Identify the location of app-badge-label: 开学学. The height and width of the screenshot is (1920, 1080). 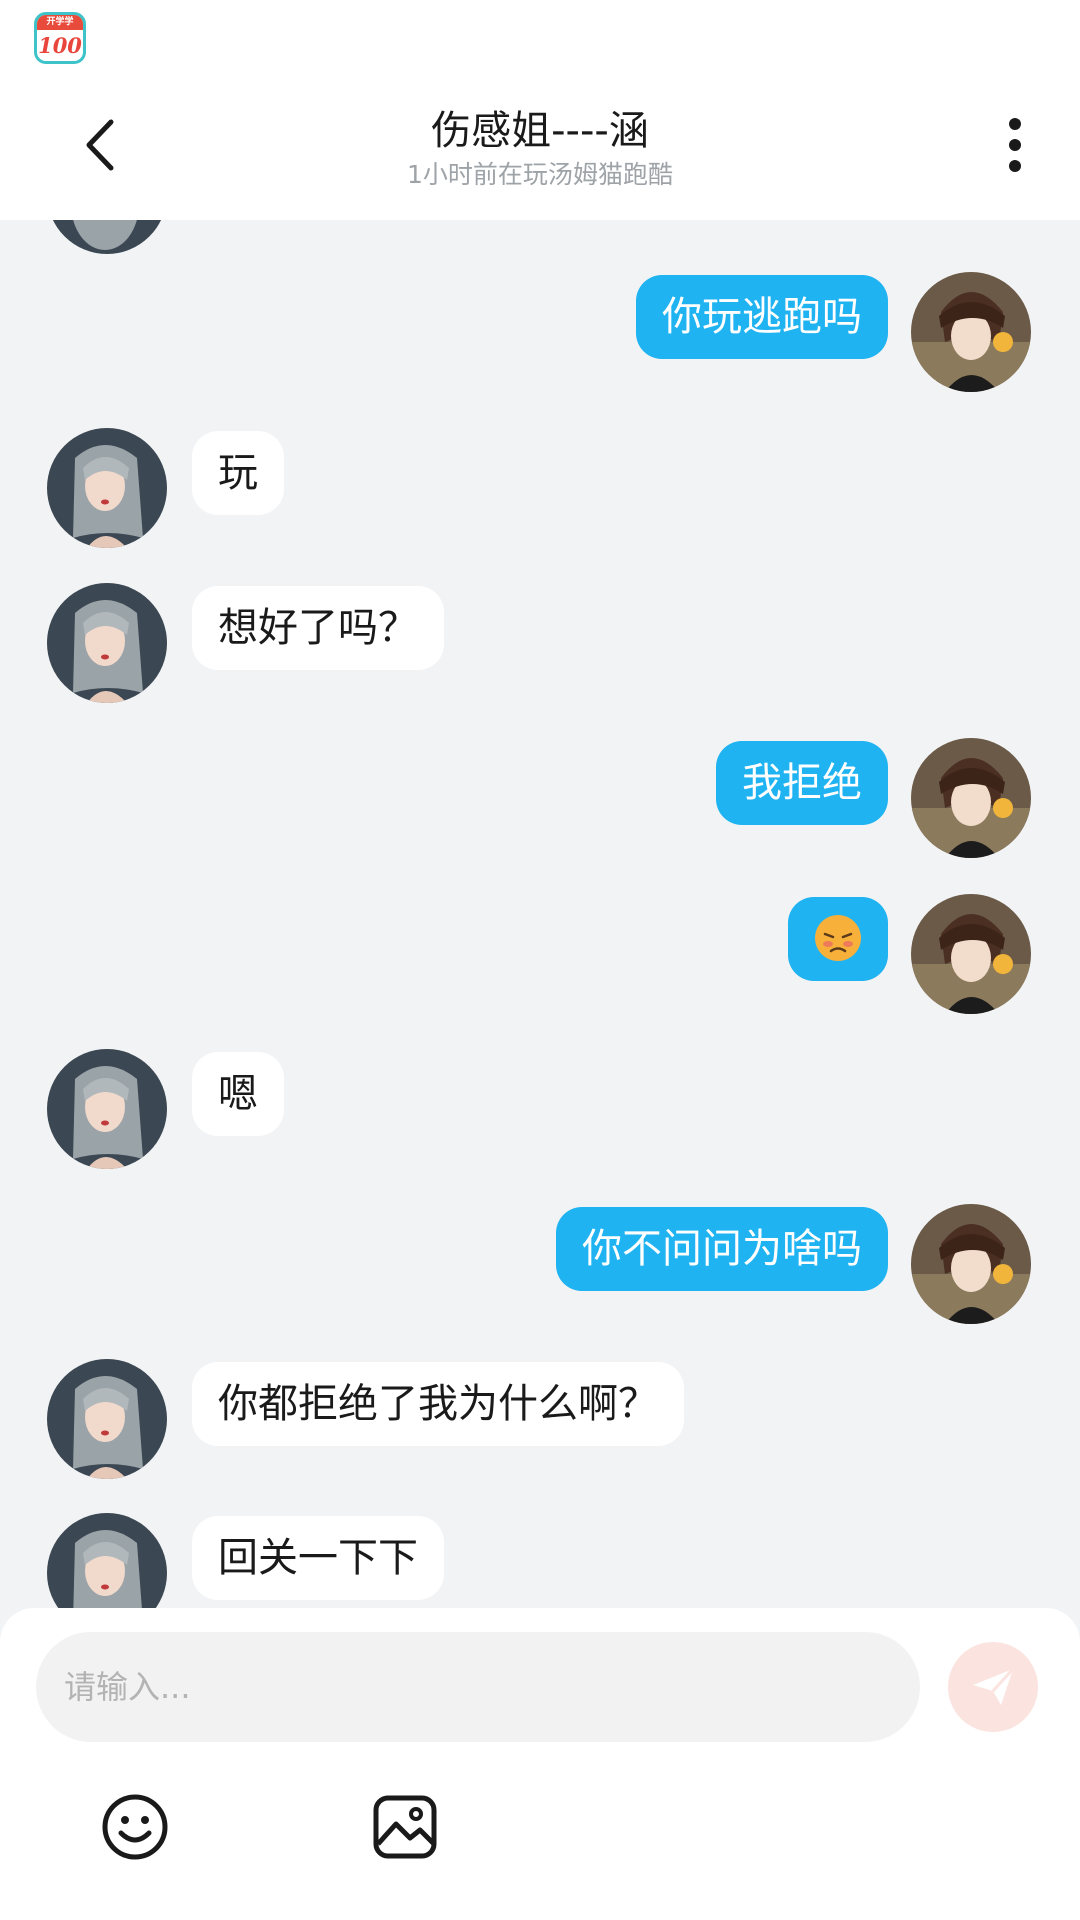
(60, 22).